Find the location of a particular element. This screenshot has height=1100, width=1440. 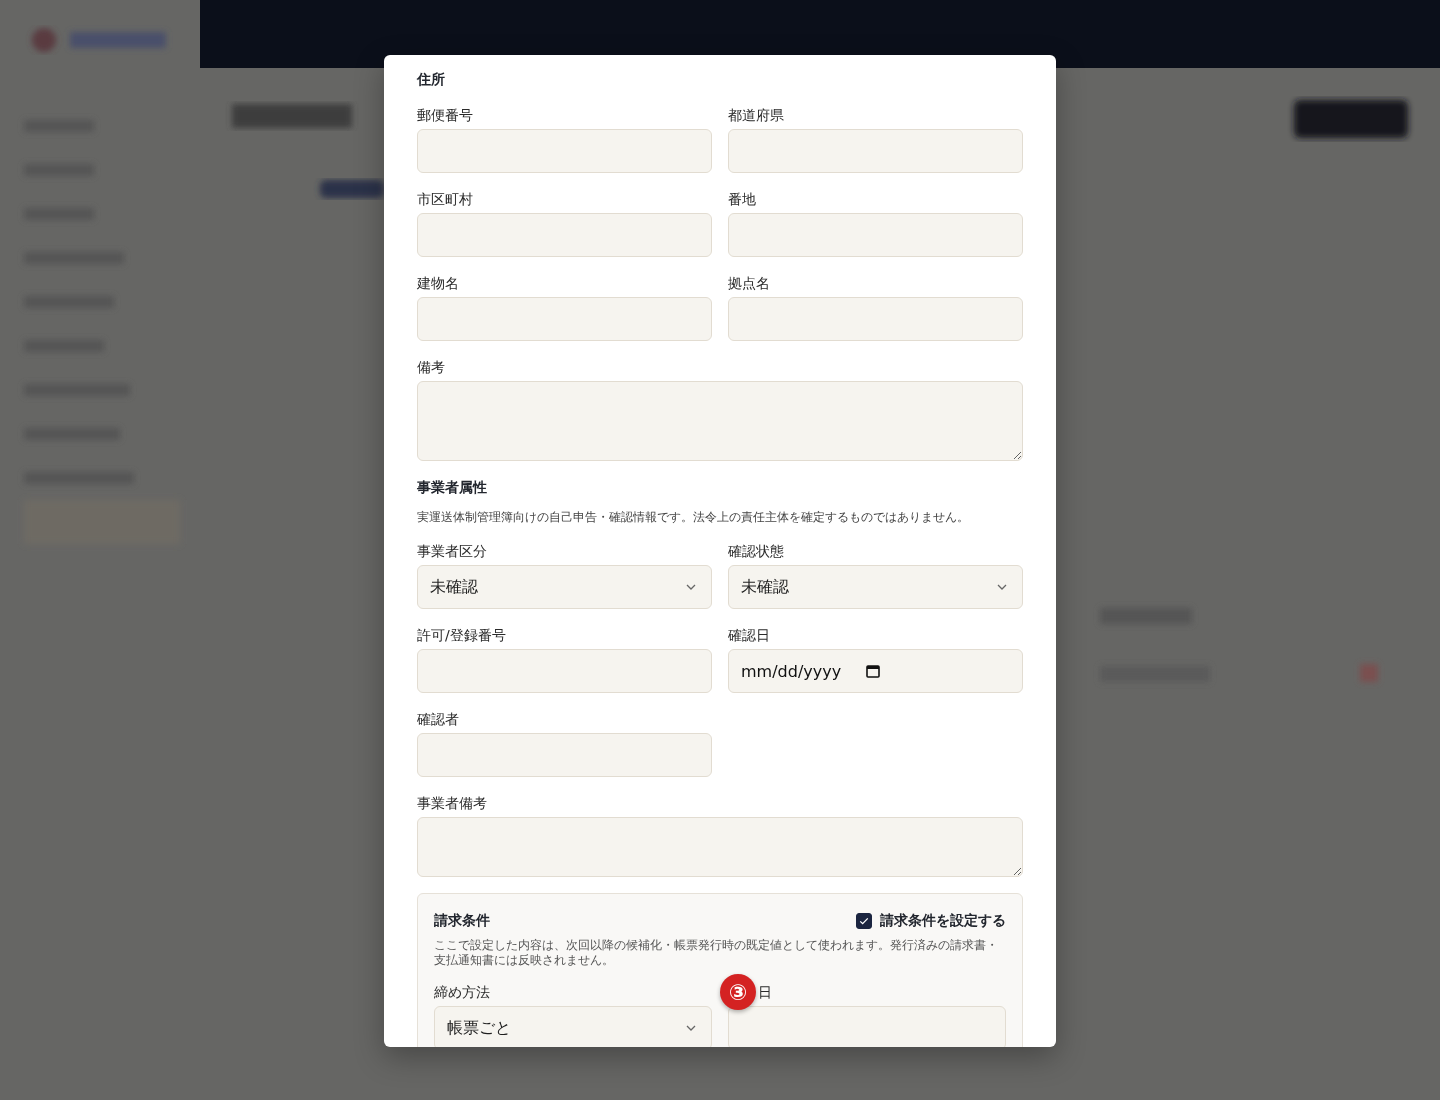

section-title: 住所 is located at coordinates (431, 79).